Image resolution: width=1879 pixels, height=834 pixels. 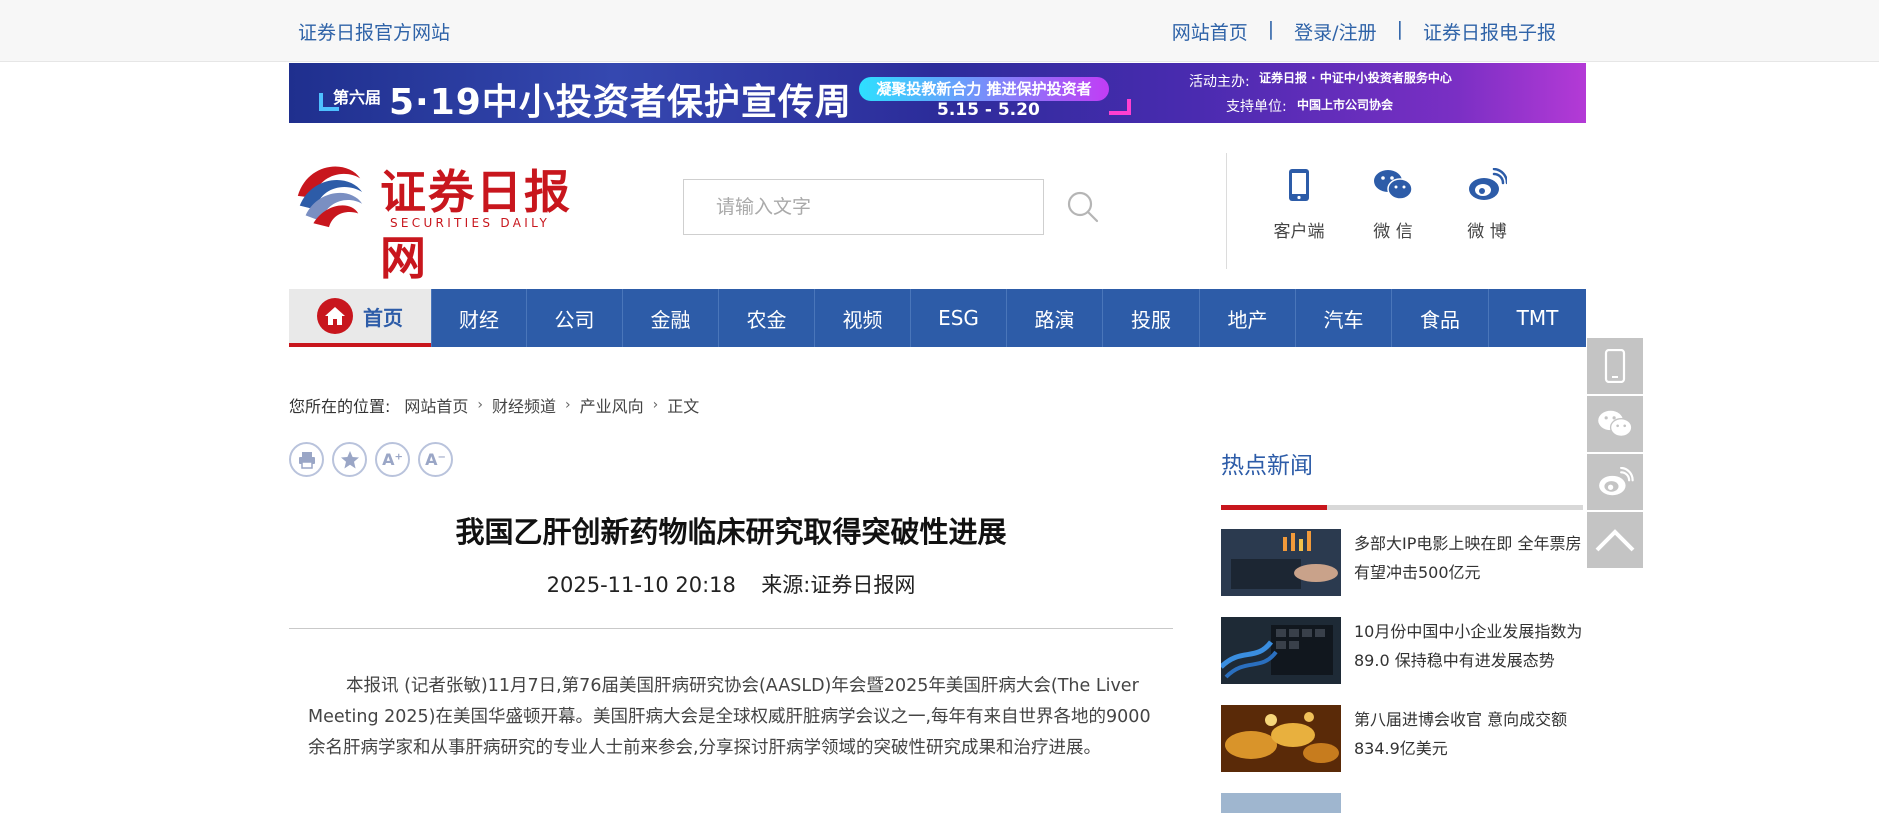 I want to click on nav-item-banking: 金融, so click(x=670, y=318).